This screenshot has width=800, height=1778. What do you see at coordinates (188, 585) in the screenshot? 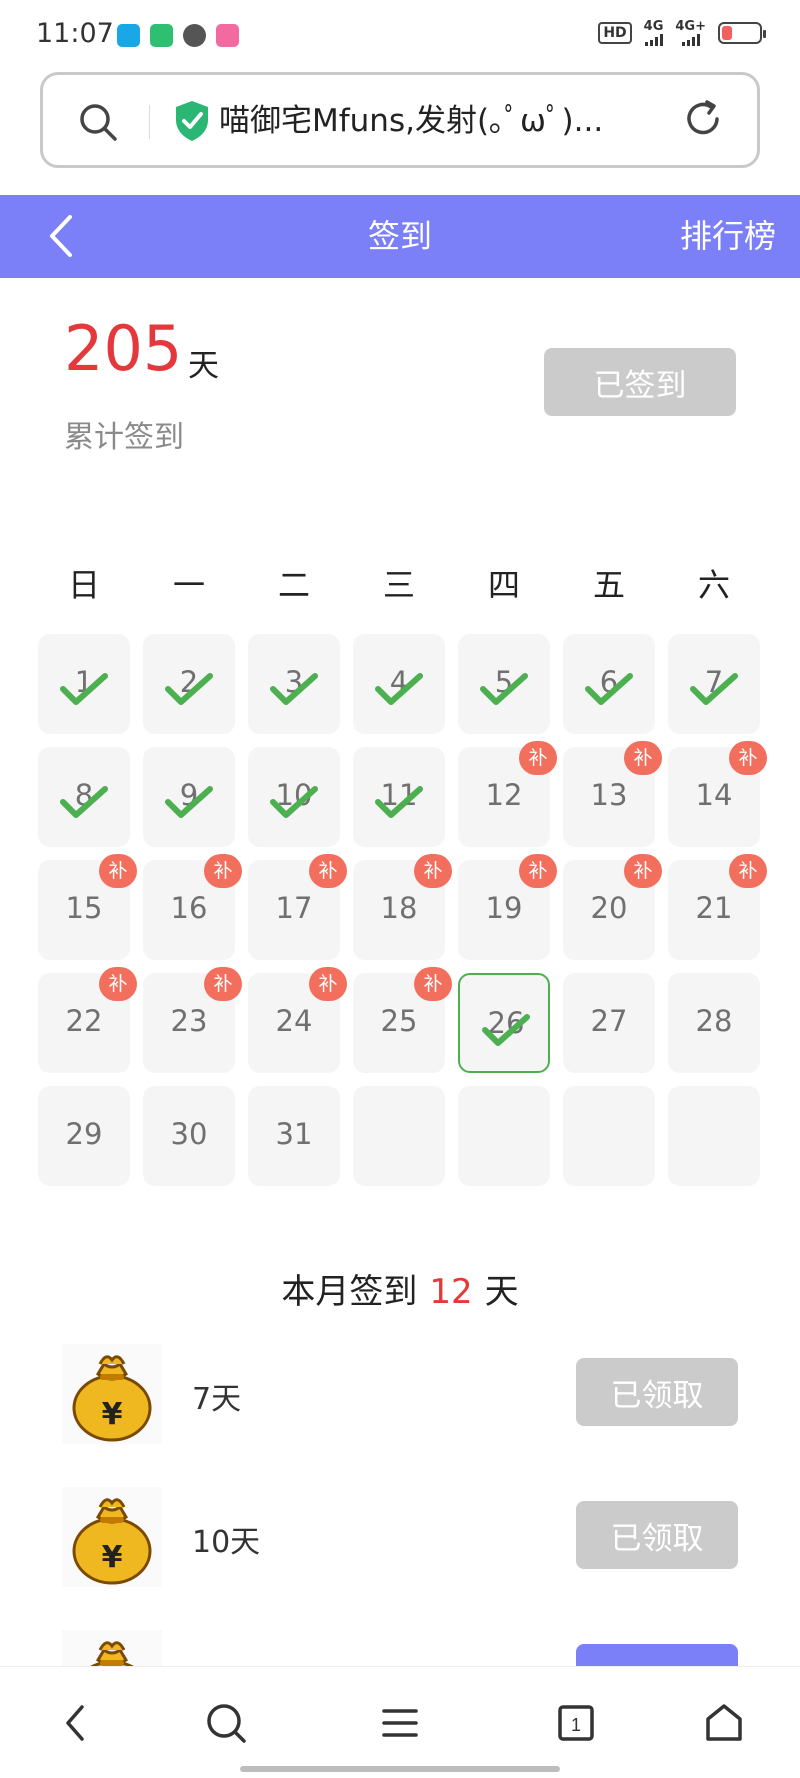
I see `weekday-label: 一` at bounding box center [188, 585].